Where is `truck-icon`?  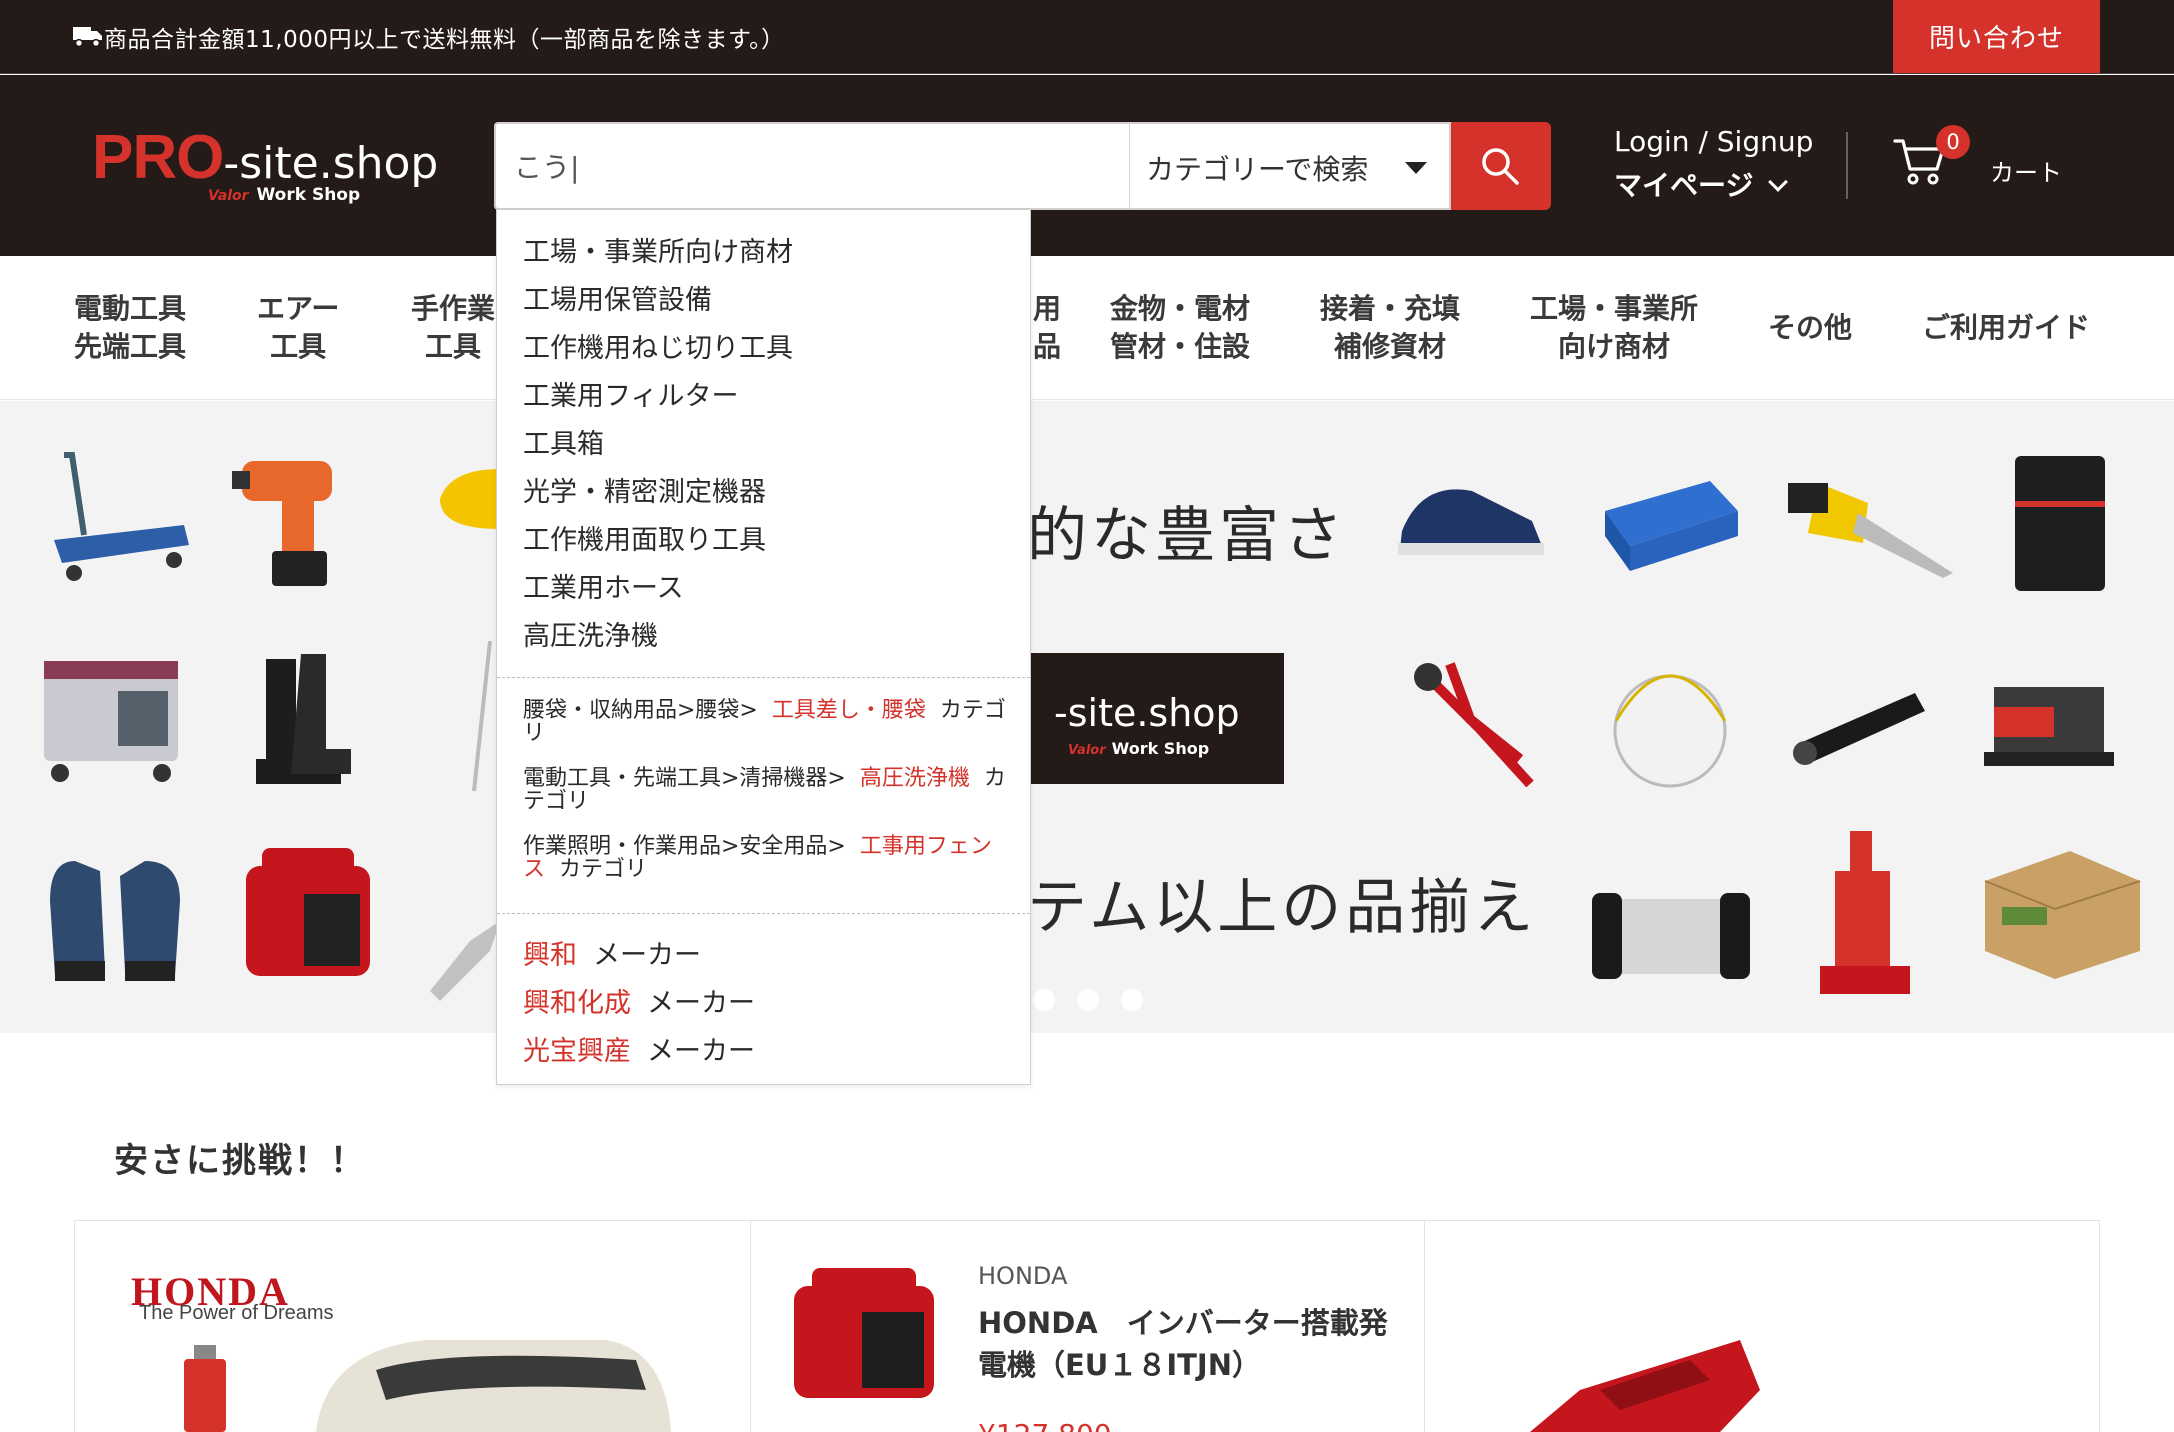 truck-icon is located at coordinates (87, 37).